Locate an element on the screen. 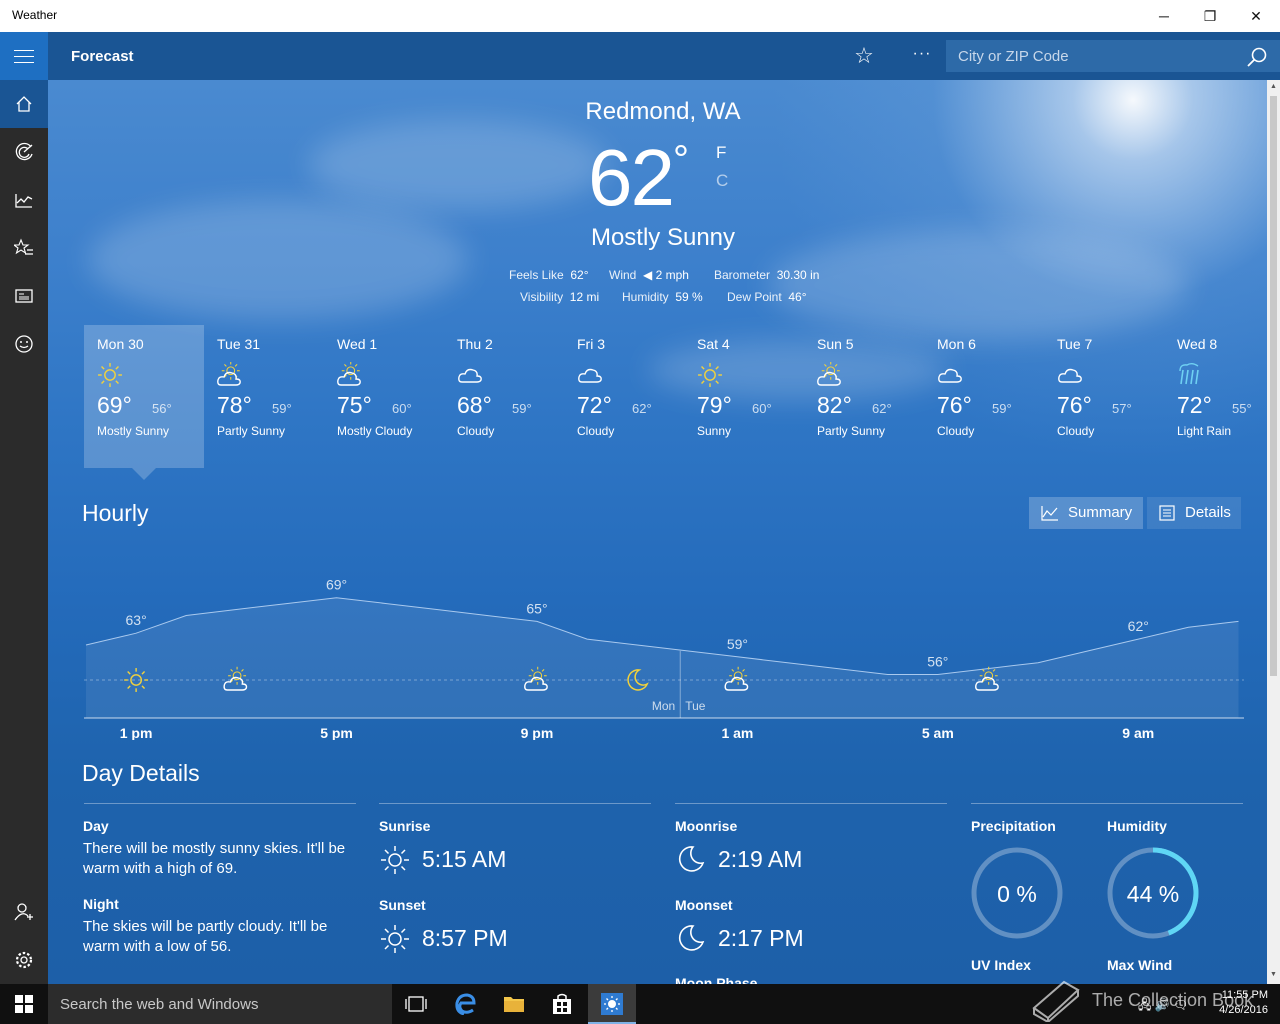  moonset-time: 2:17 PM is located at coordinates (761, 938).